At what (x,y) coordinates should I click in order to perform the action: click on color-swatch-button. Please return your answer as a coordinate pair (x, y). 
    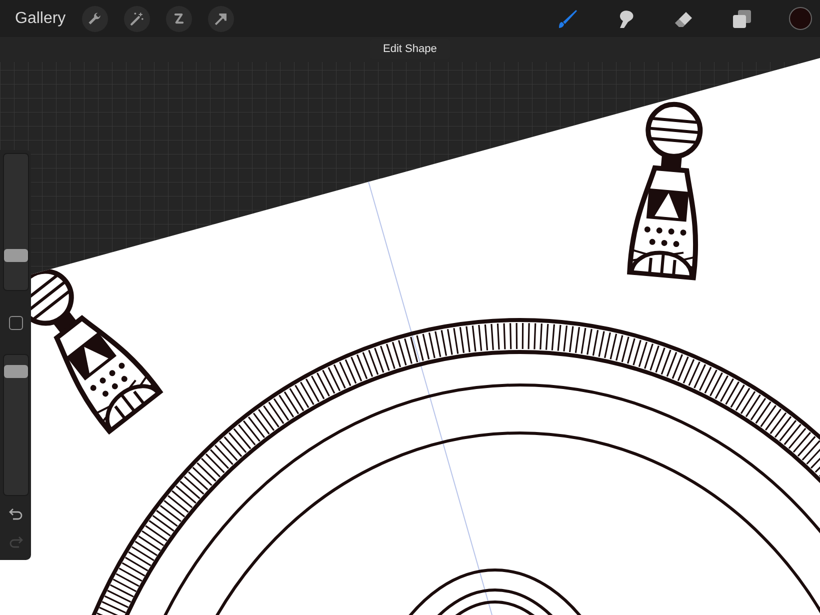
    Looking at the image, I should click on (800, 18).